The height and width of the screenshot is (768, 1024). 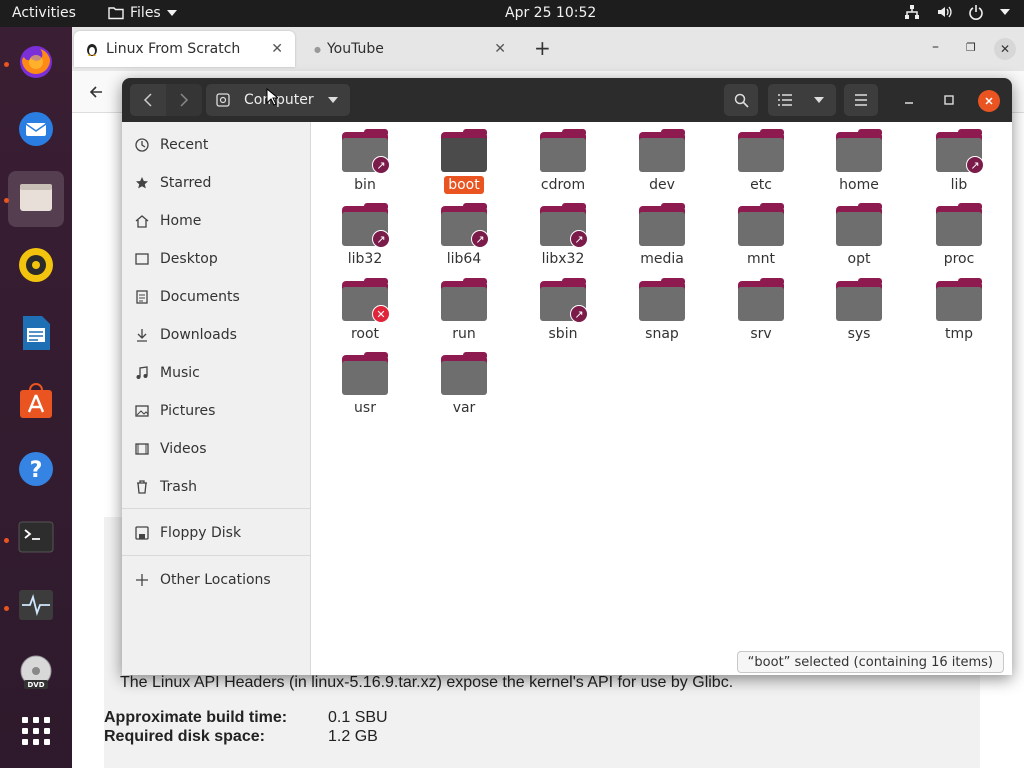 What do you see at coordinates (216, 335) in the screenshot?
I see `sidebar-item-downloads: Downloads` at bounding box center [216, 335].